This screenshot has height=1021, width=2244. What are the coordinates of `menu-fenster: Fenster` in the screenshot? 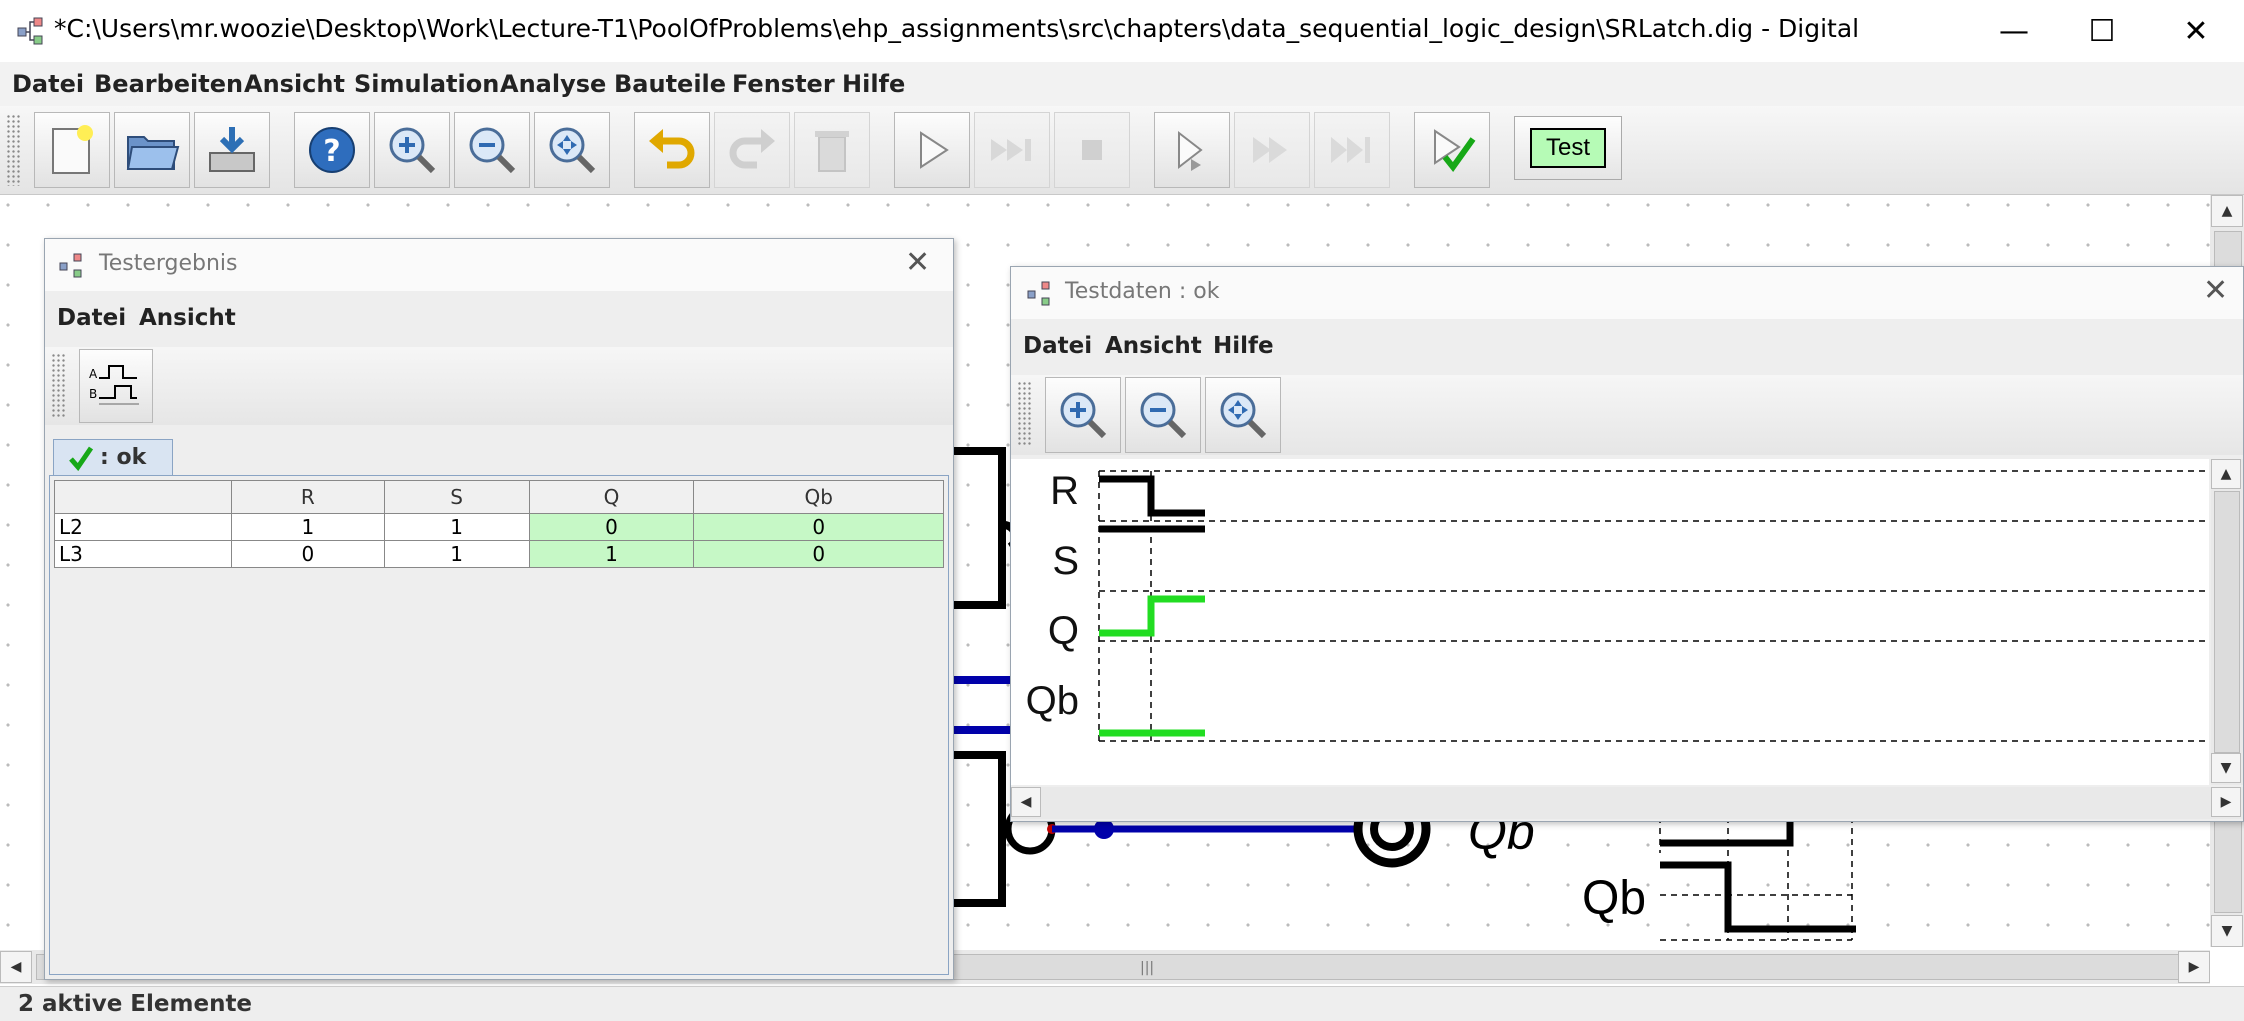 It's located at (783, 84).